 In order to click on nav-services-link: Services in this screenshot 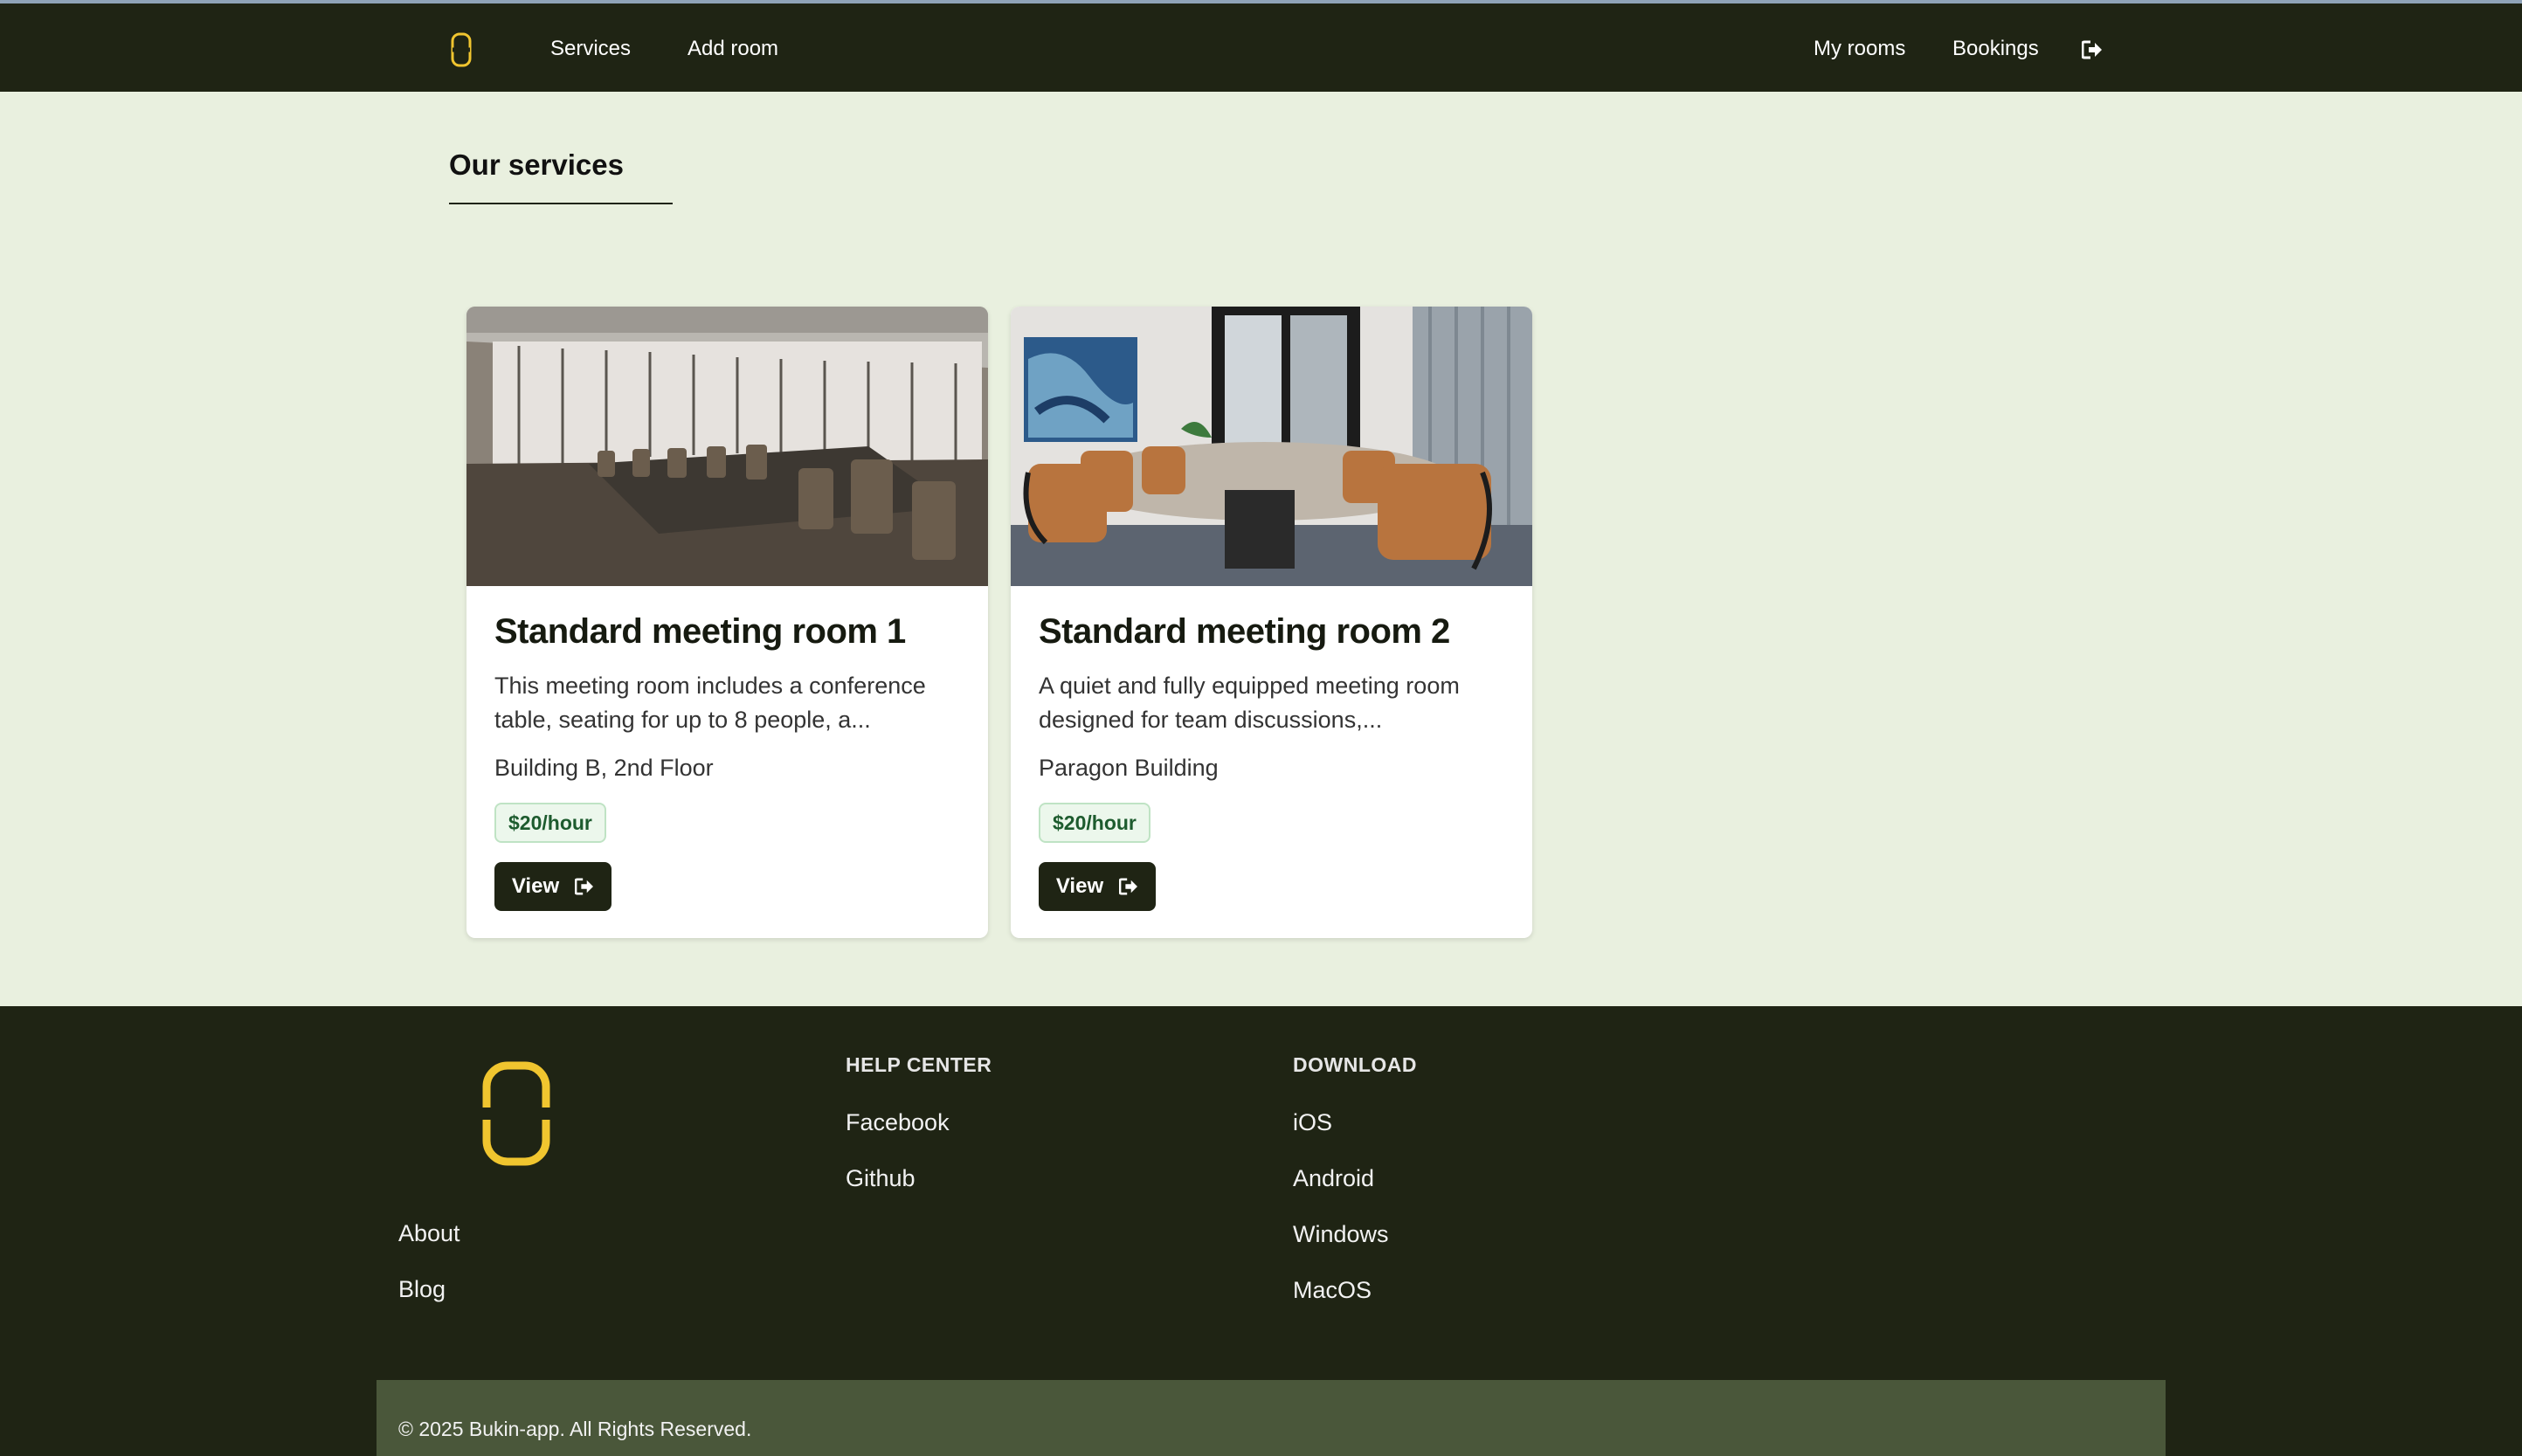, I will do `click(590, 49)`.